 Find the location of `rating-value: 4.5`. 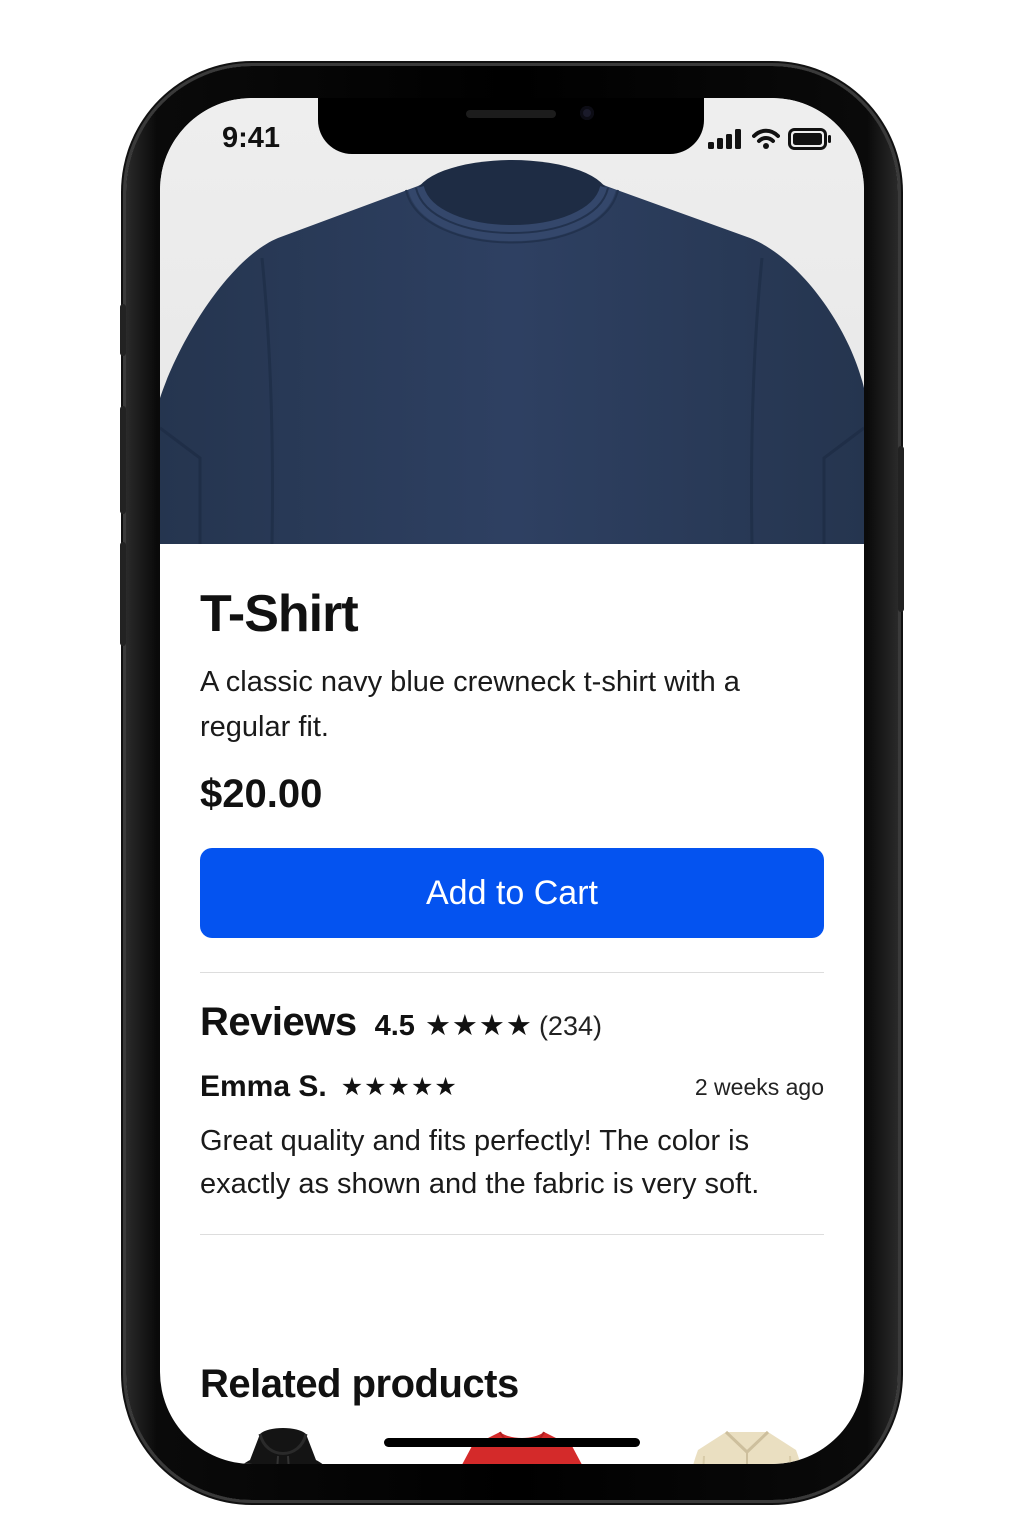

rating-value: 4.5 is located at coordinates (394, 1026).